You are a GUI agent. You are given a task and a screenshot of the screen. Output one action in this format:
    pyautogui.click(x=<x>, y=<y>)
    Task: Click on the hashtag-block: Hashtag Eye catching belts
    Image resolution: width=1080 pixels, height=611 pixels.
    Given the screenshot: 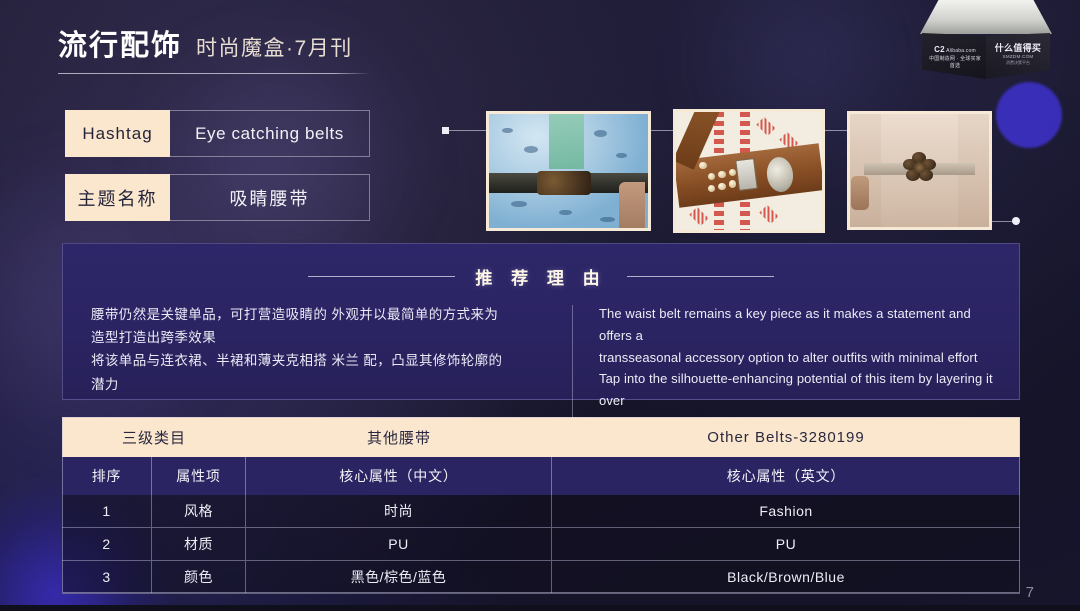 What is the action you would take?
    pyautogui.click(x=217, y=133)
    